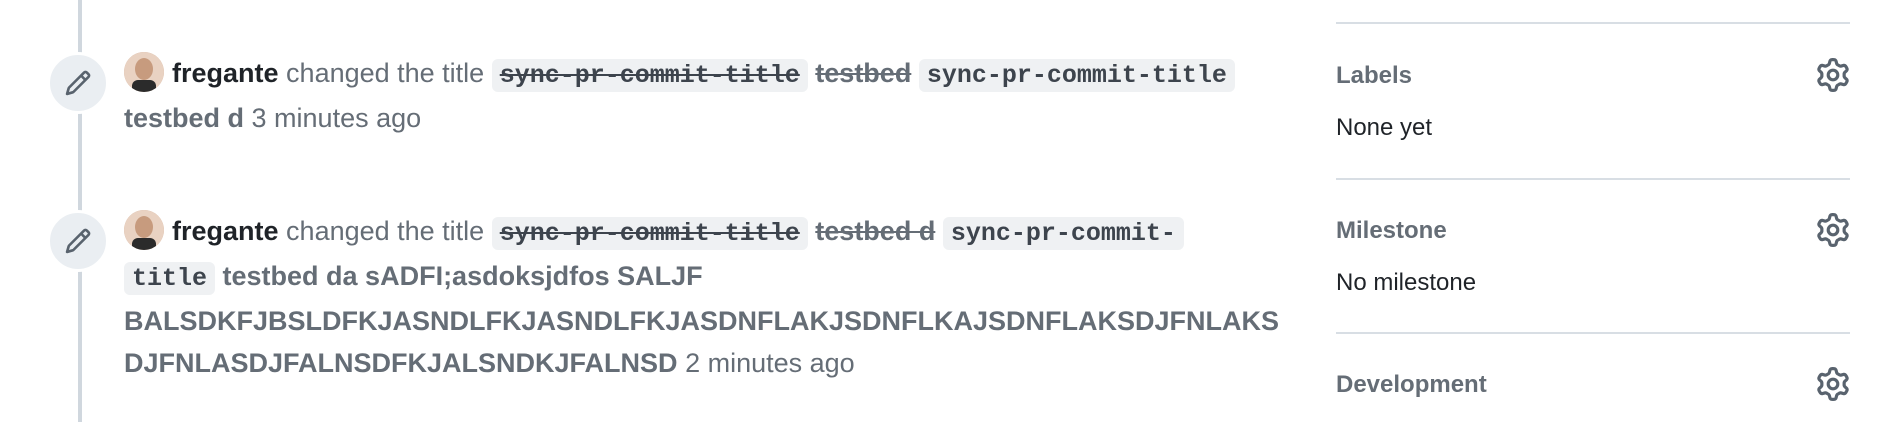 The height and width of the screenshot is (422, 1890). I want to click on development-heading: Development, so click(1411, 385).